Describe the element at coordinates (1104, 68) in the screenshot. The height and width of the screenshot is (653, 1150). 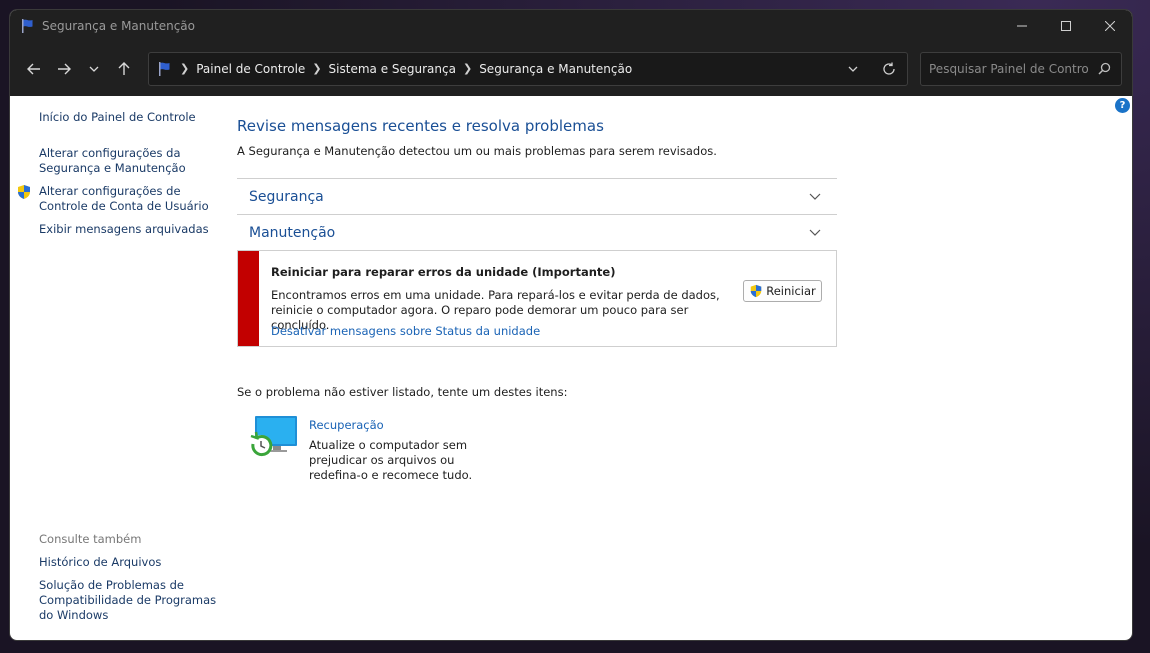
I see `search-icon` at that location.